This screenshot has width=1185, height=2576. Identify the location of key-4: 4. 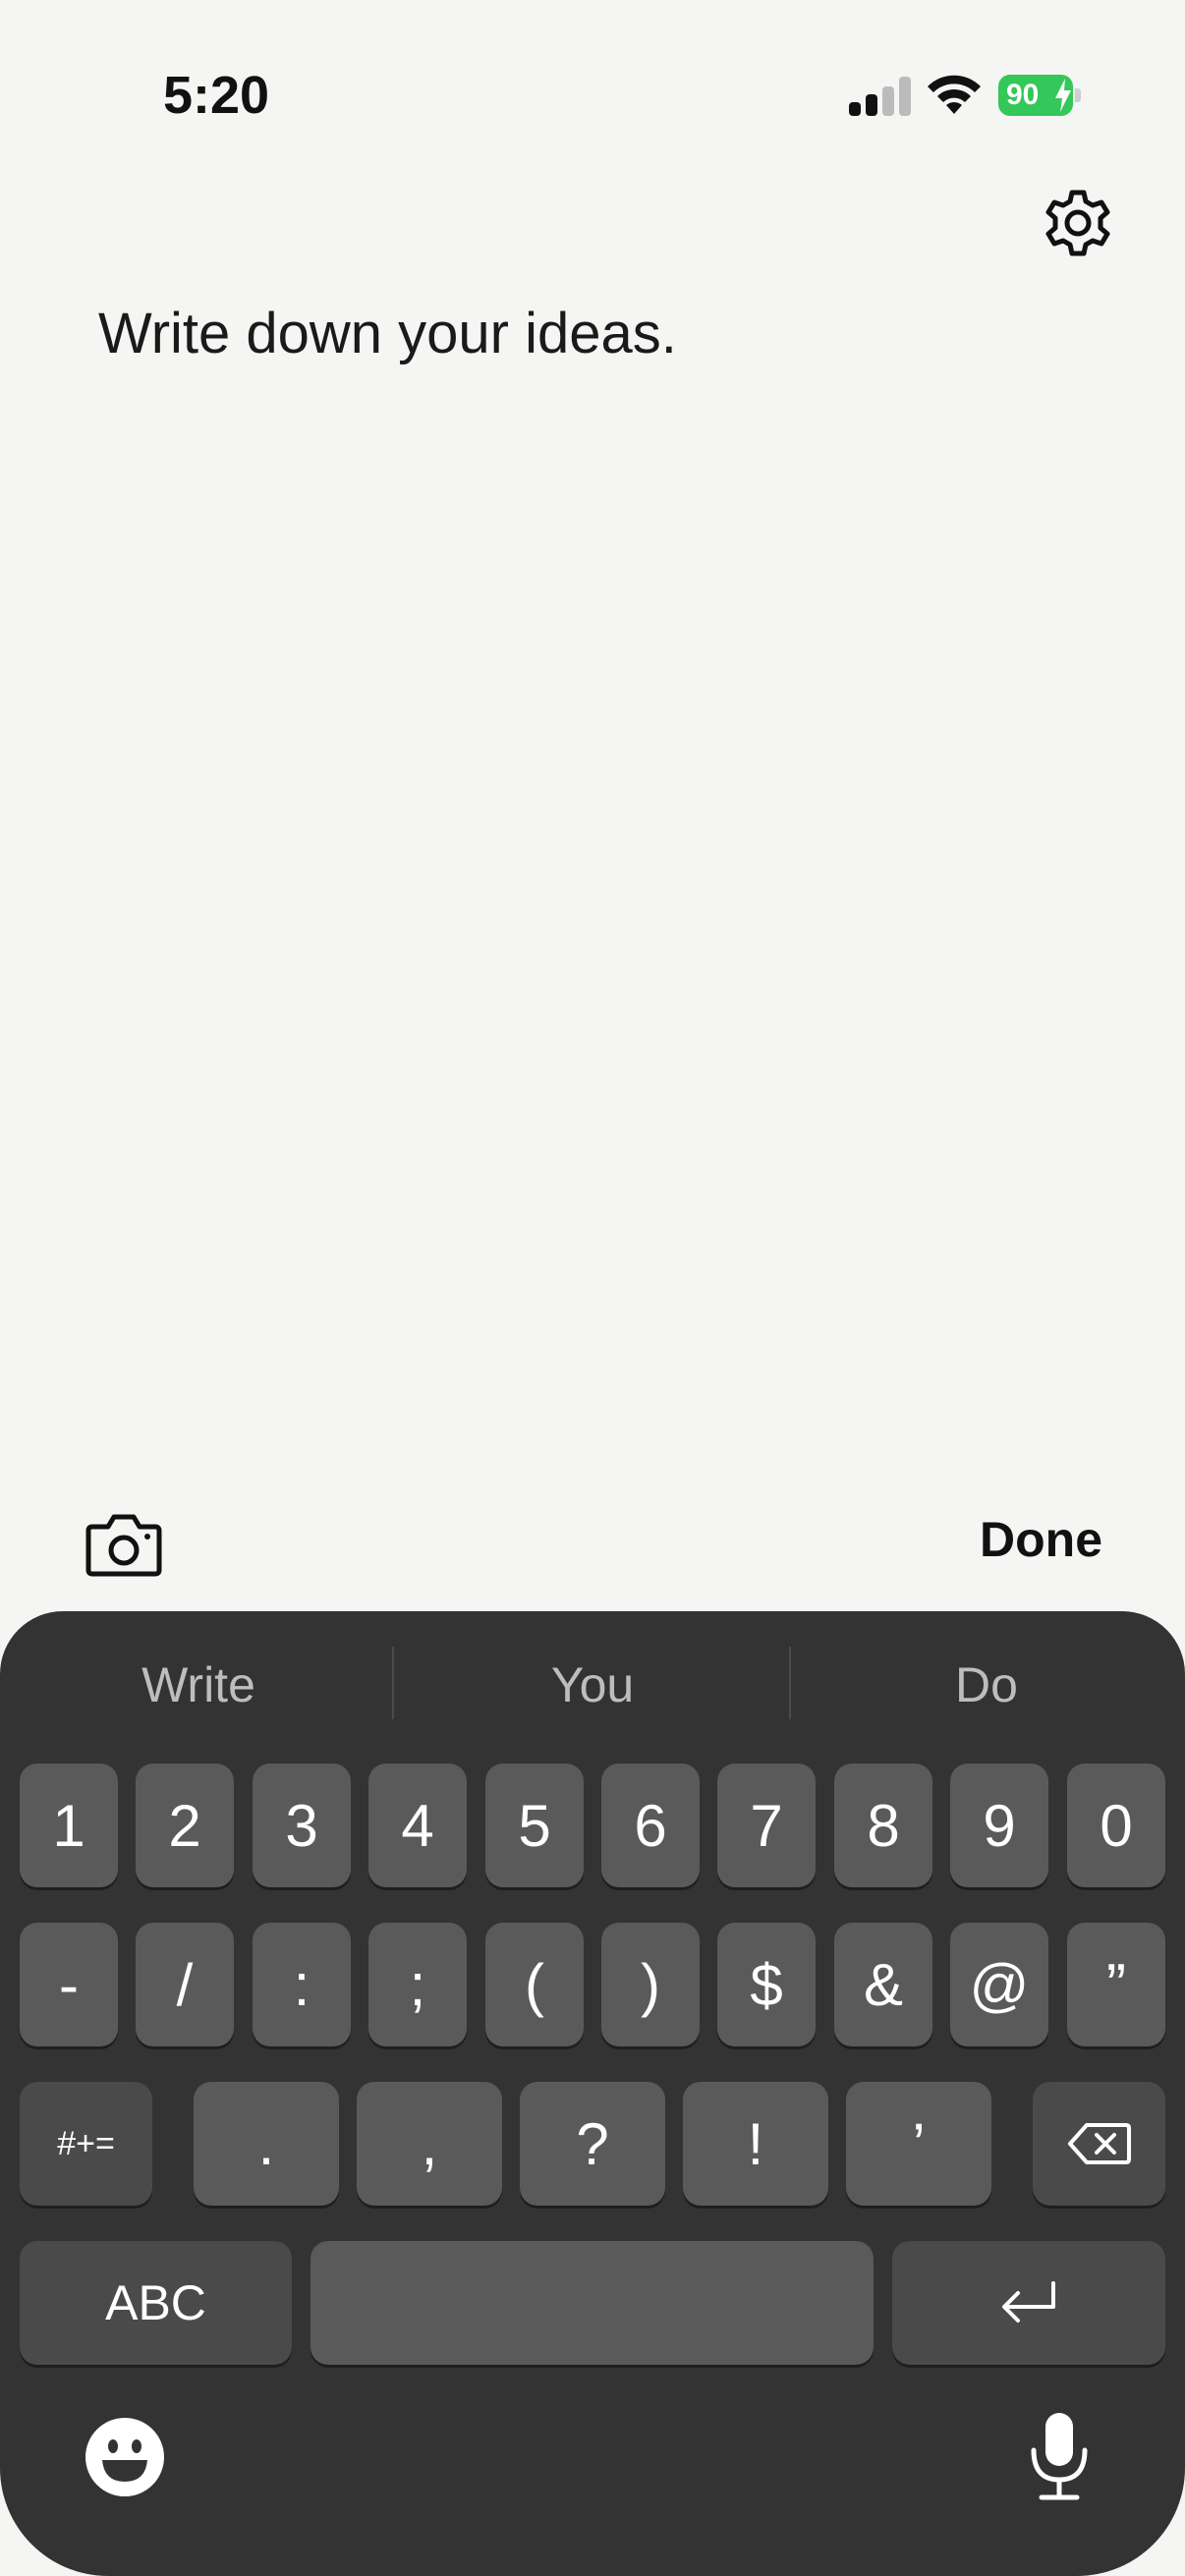
(417, 1825).